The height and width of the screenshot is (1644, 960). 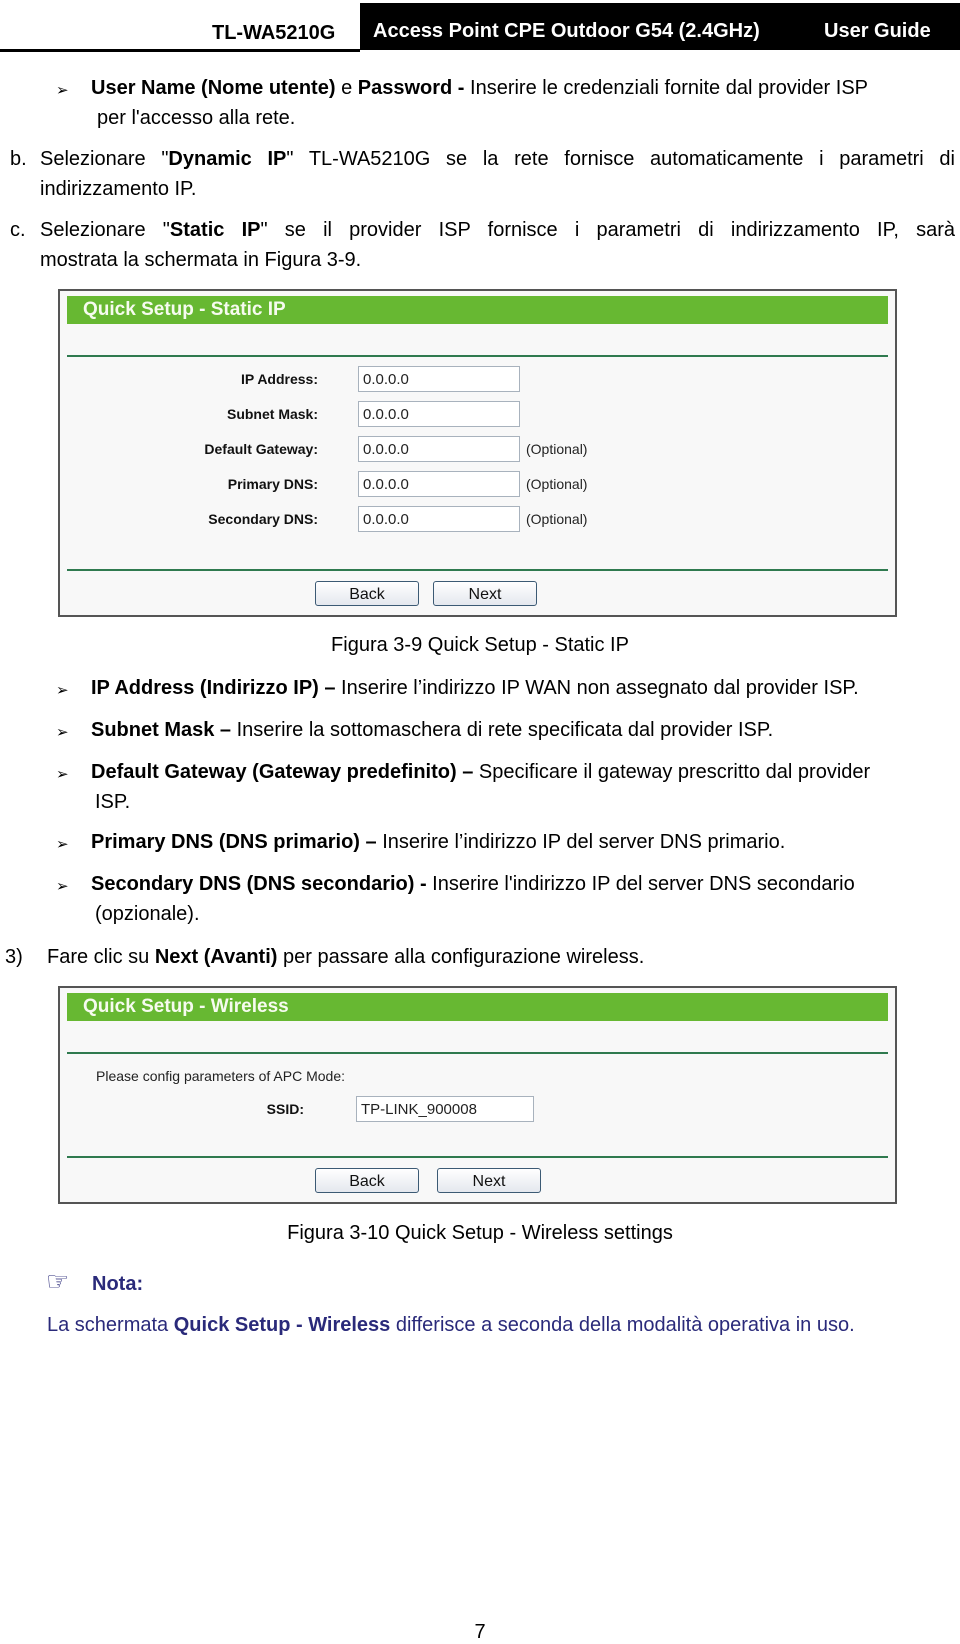 I want to click on primary-dns-label: Primary DNS:, so click(x=272, y=484).